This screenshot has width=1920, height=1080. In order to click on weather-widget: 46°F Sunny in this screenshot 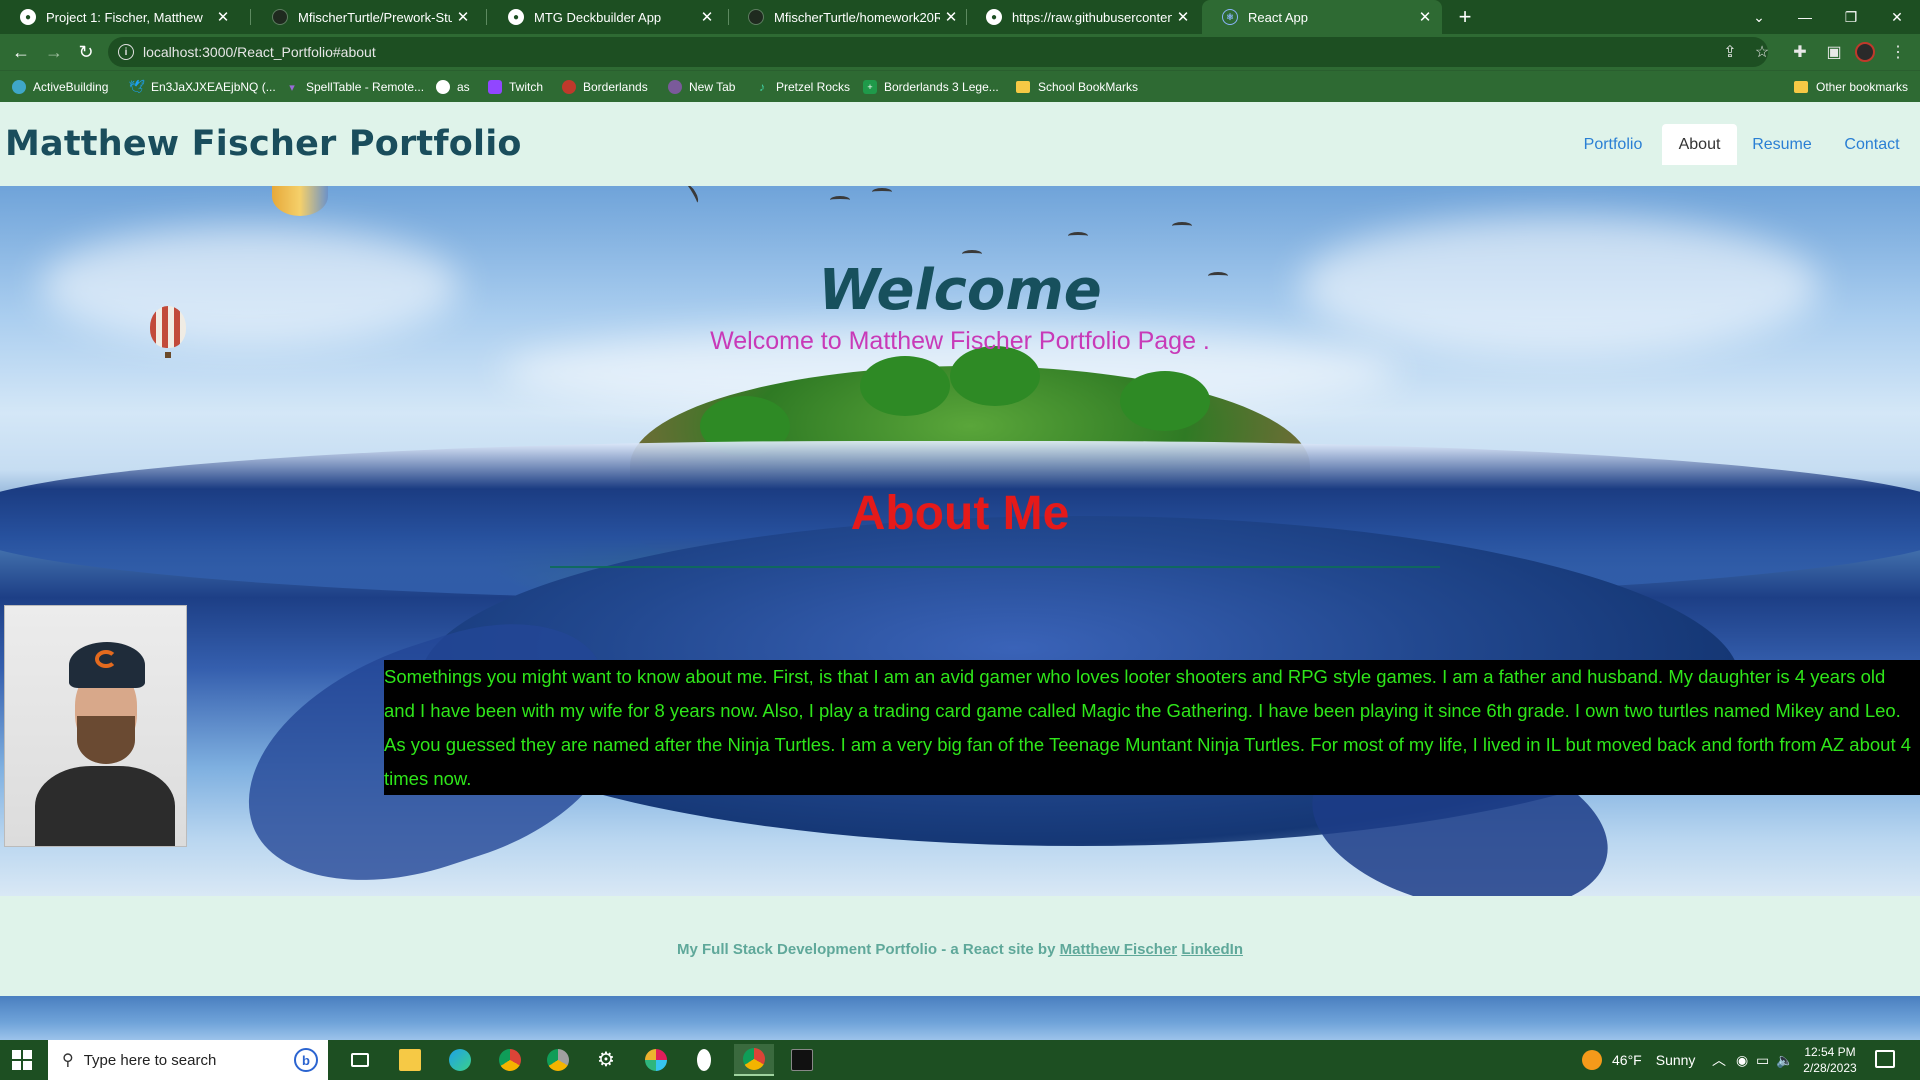, I will do `click(1638, 1060)`.